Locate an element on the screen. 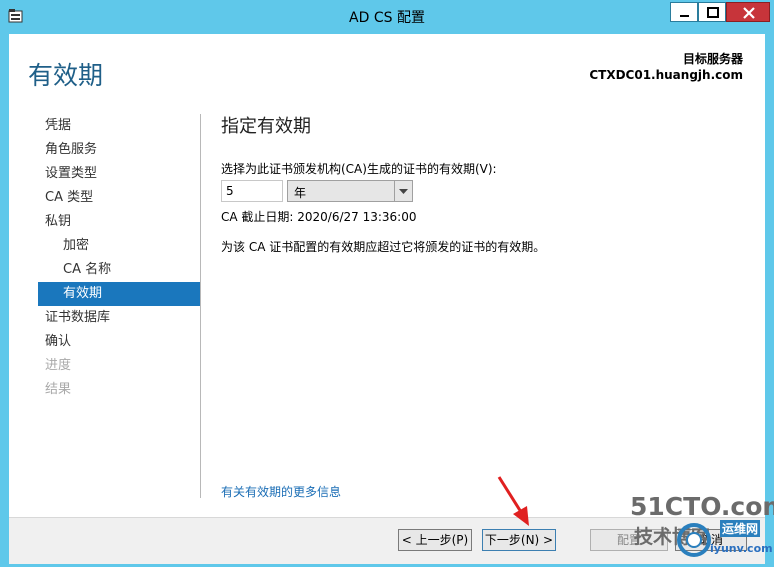 The image size is (774, 567). close-icon is located at coordinates (749, 13).